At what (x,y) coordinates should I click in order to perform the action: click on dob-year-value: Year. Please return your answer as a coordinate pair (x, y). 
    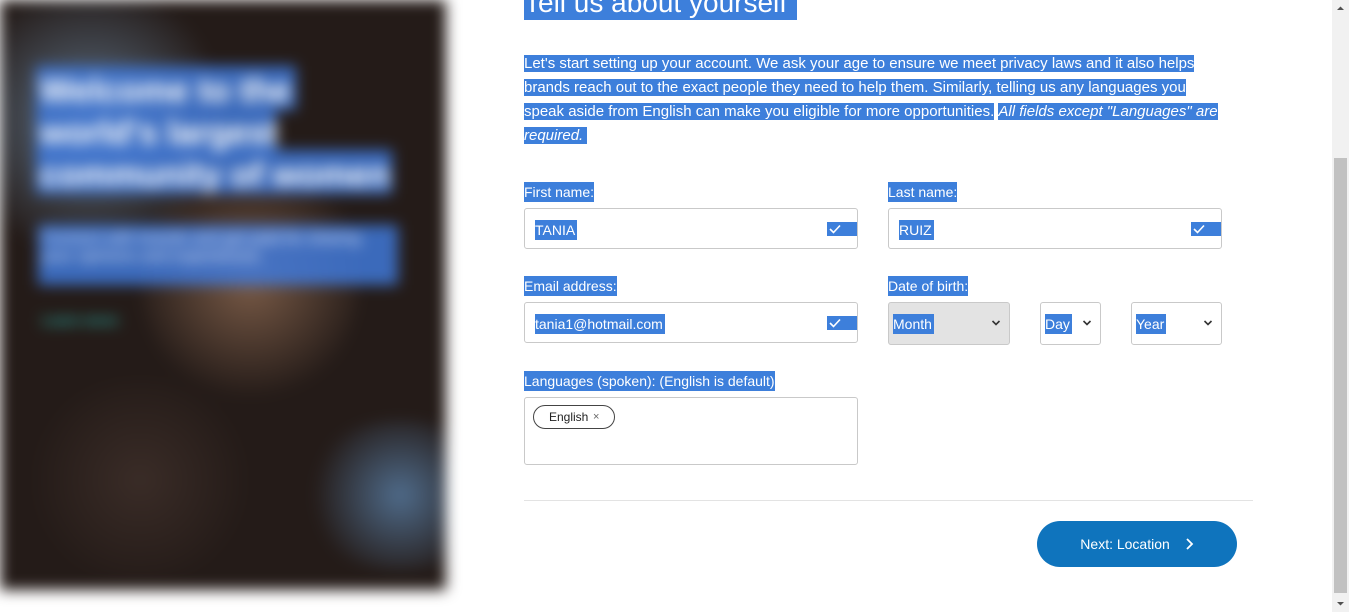
    Looking at the image, I should click on (1151, 324).